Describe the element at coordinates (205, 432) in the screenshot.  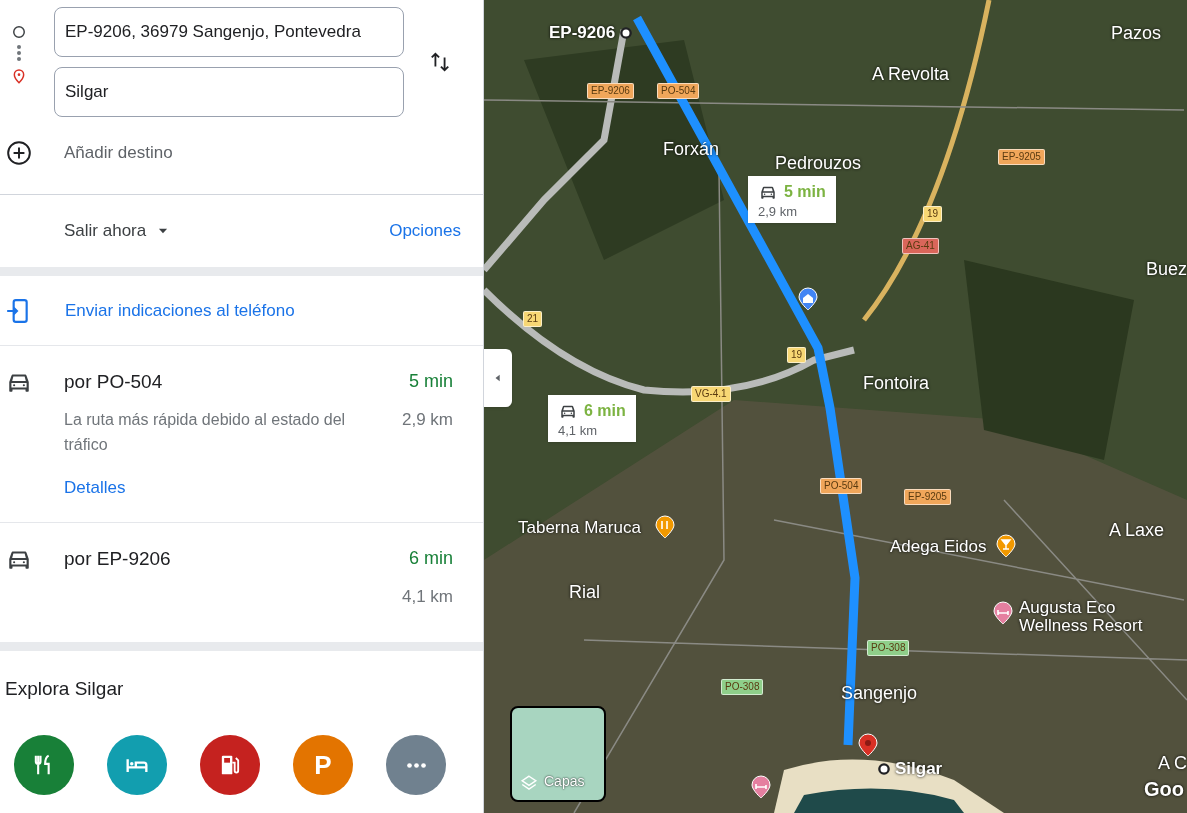
I see `route-description: La ruta más rápida debido al estado del tráfico` at that location.